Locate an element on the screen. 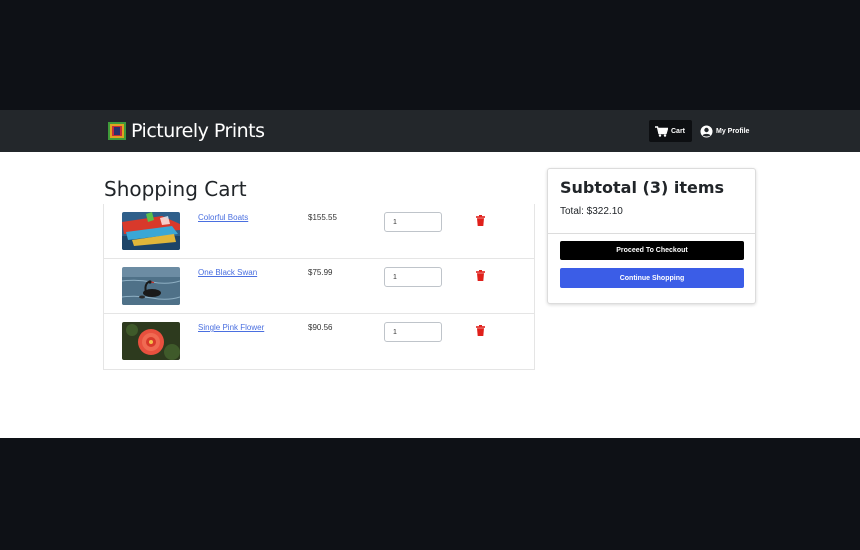 This screenshot has height=550, width=860. nav-profile-link: My Profile is located at coordinates (724, 131).